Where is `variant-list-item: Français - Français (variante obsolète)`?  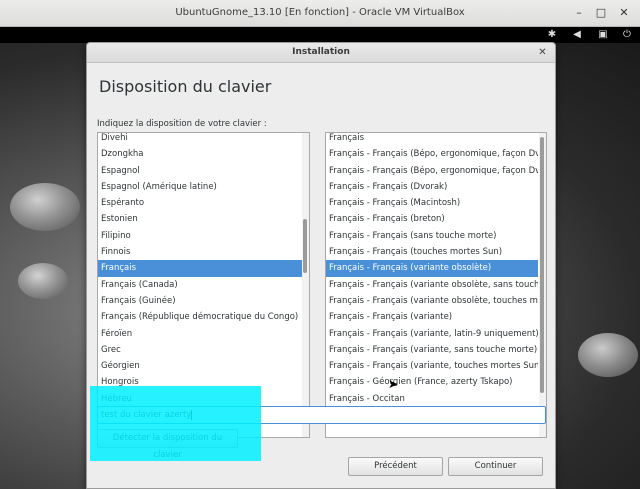
variant-list-item: Français - Français (variante obsolète) is located at coordinates (432, 268).